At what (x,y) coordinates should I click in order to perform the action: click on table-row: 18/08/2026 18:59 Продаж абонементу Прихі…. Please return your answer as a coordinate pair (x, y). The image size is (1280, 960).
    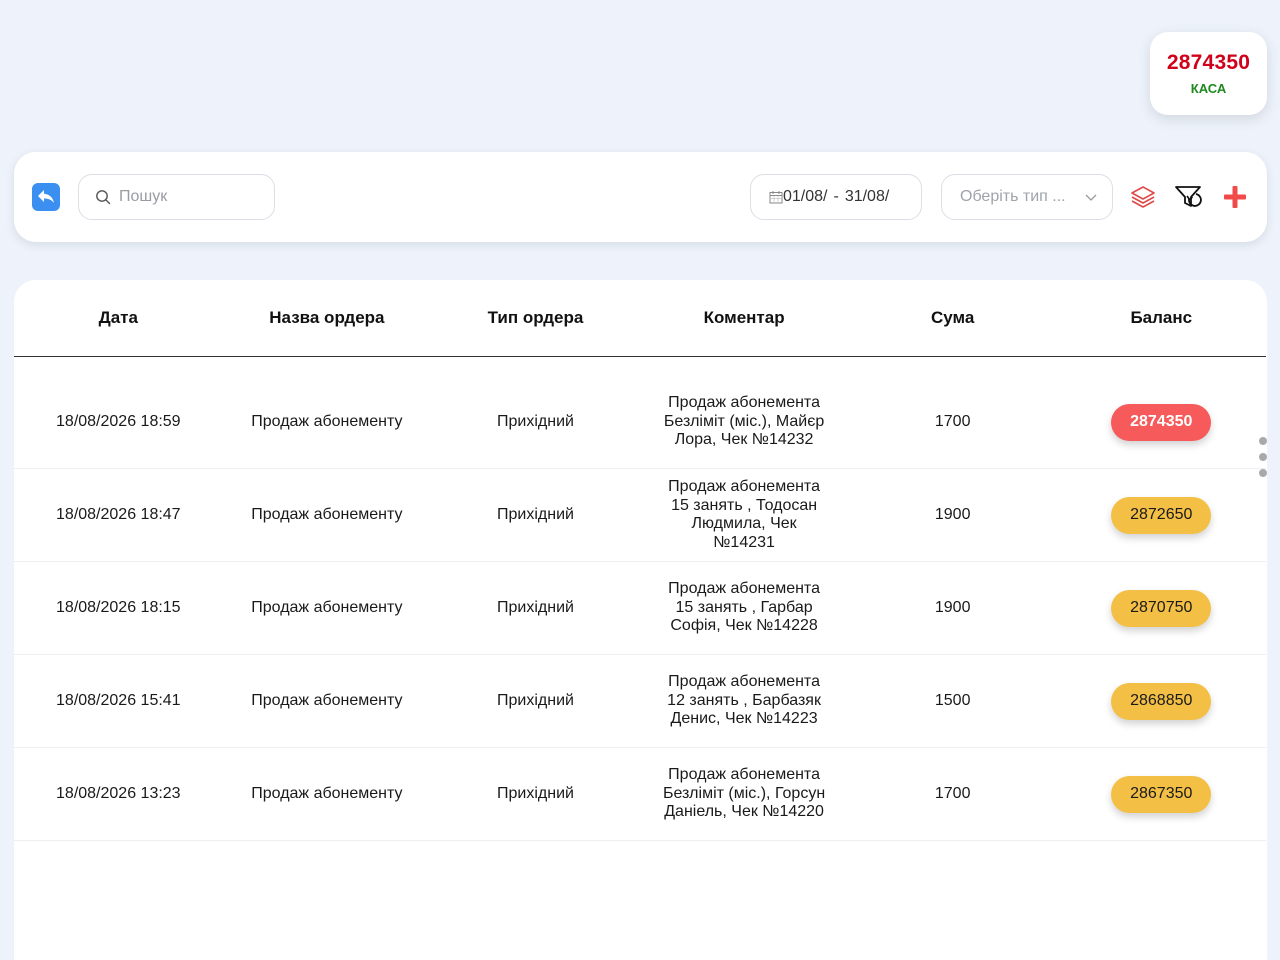
    Looking at the image, I should click on (640, 413).